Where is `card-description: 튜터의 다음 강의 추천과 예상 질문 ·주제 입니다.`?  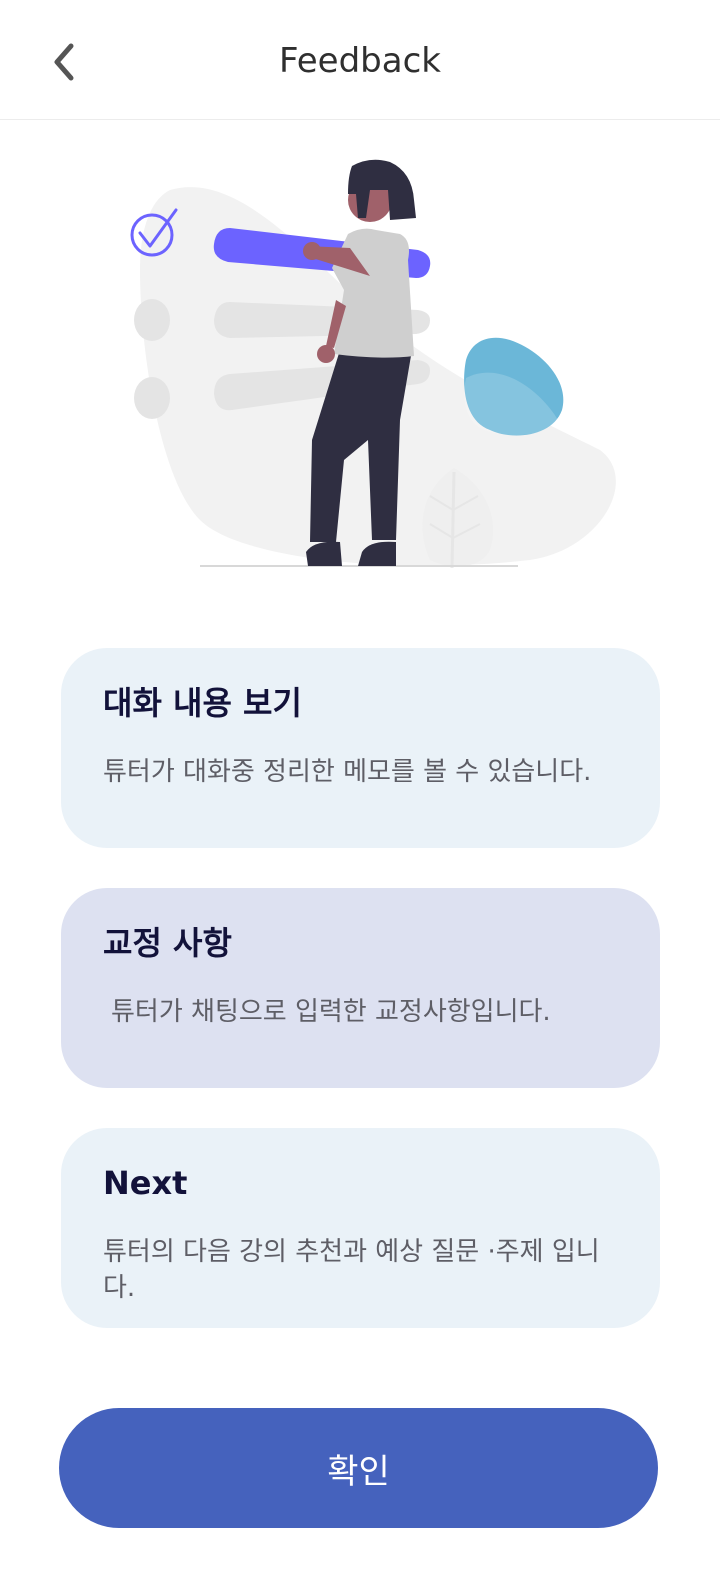 card-description: 튜터의 다음 강의 추천과 예상 질문 ·주제 입니다. is located at coordinates (351, 1270).